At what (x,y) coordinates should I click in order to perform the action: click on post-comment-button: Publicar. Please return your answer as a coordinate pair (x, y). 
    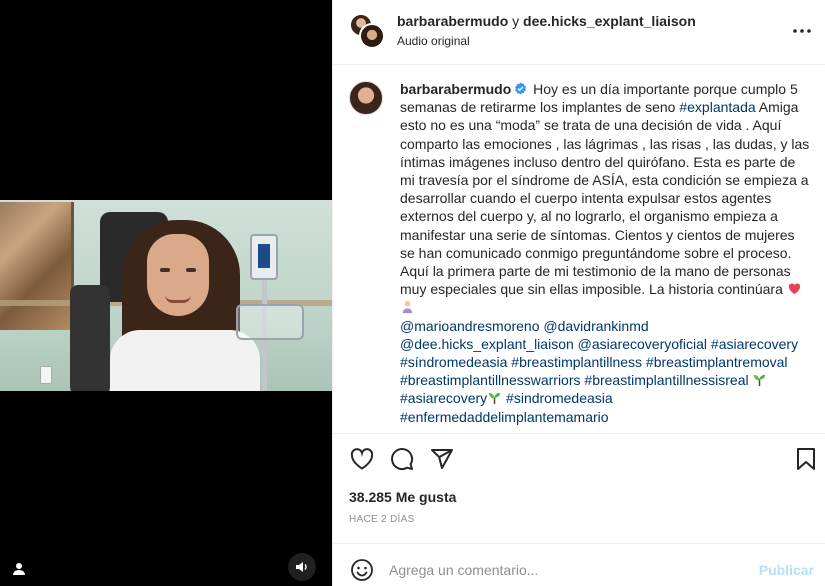
    Looking at the image, I should click on (786, 570).